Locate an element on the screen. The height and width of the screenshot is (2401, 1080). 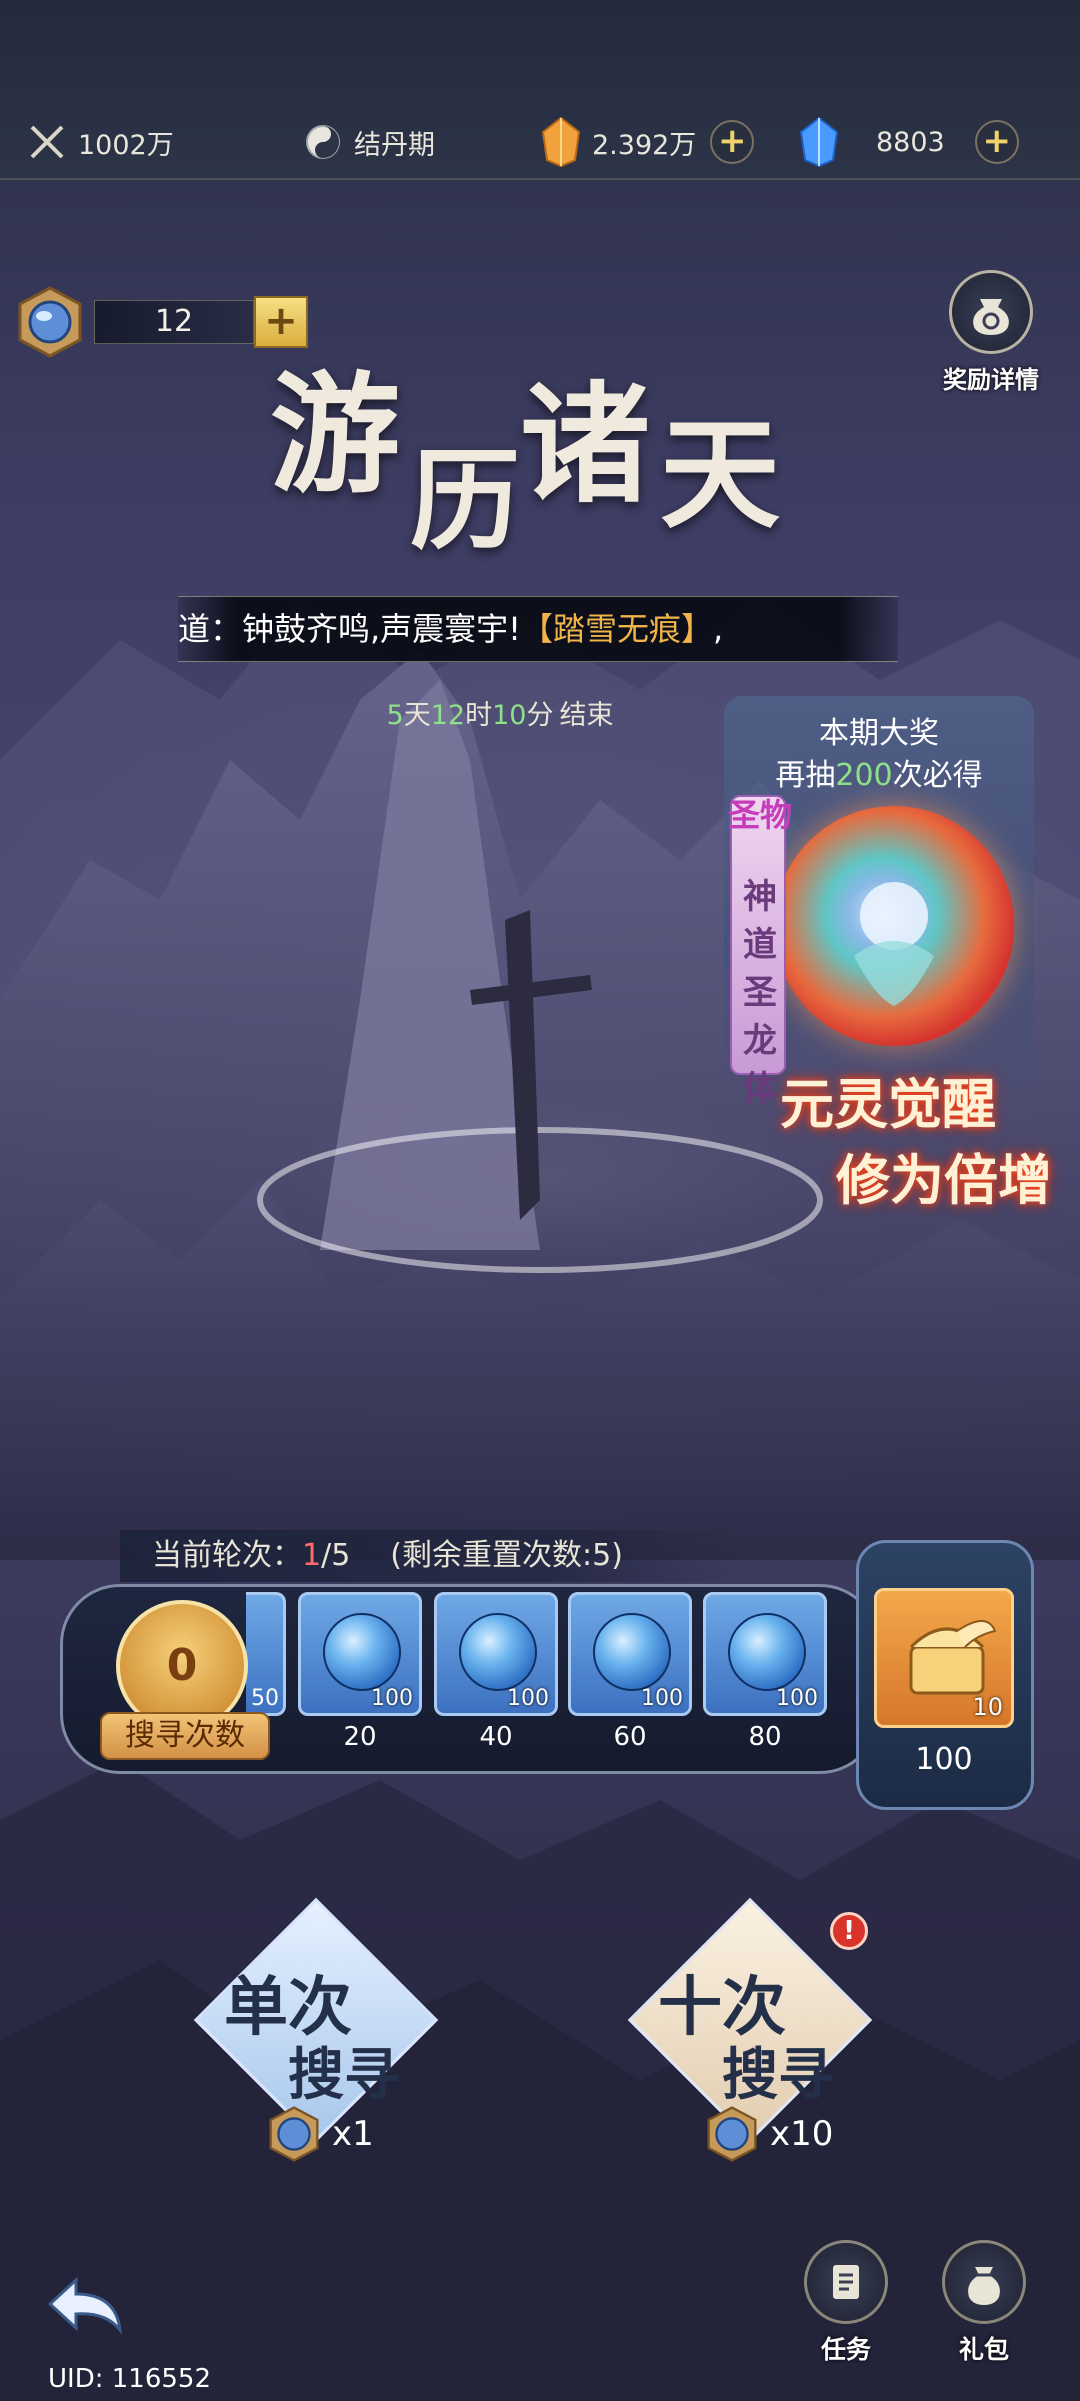
requirement-prefix: 再抽 is located at coordinates (805, 775).